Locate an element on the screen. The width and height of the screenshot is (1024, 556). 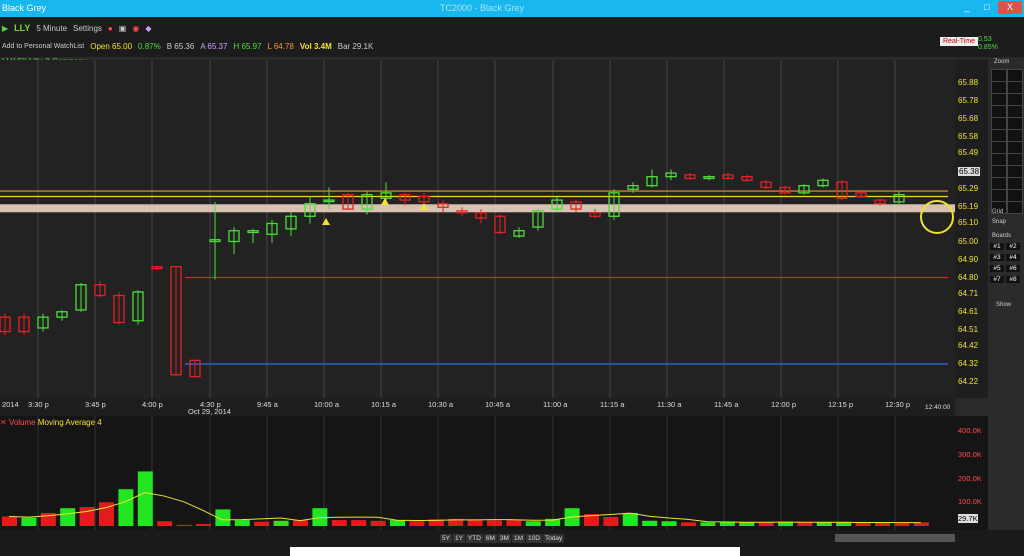
high-value: H 65.97 is located at coordinates (247, 46).